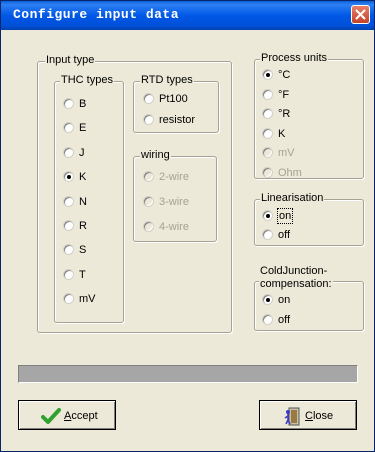 Image resolution: width=375 pixels, height=452 pixels. I want to click on wiring-legend: wiring, so click(155, 155).